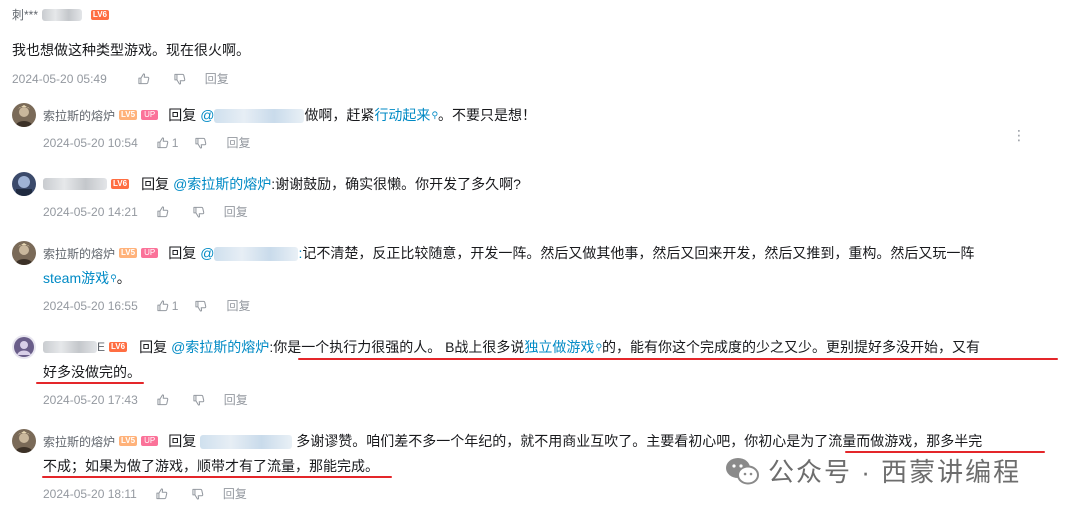 The width and height of the screenshot is (1080, 511). What do you see at coordinates (90, 399) in the screenshot?
I see `timestamp: 2024-05-20 17:43` at bounding box center [90, 399].